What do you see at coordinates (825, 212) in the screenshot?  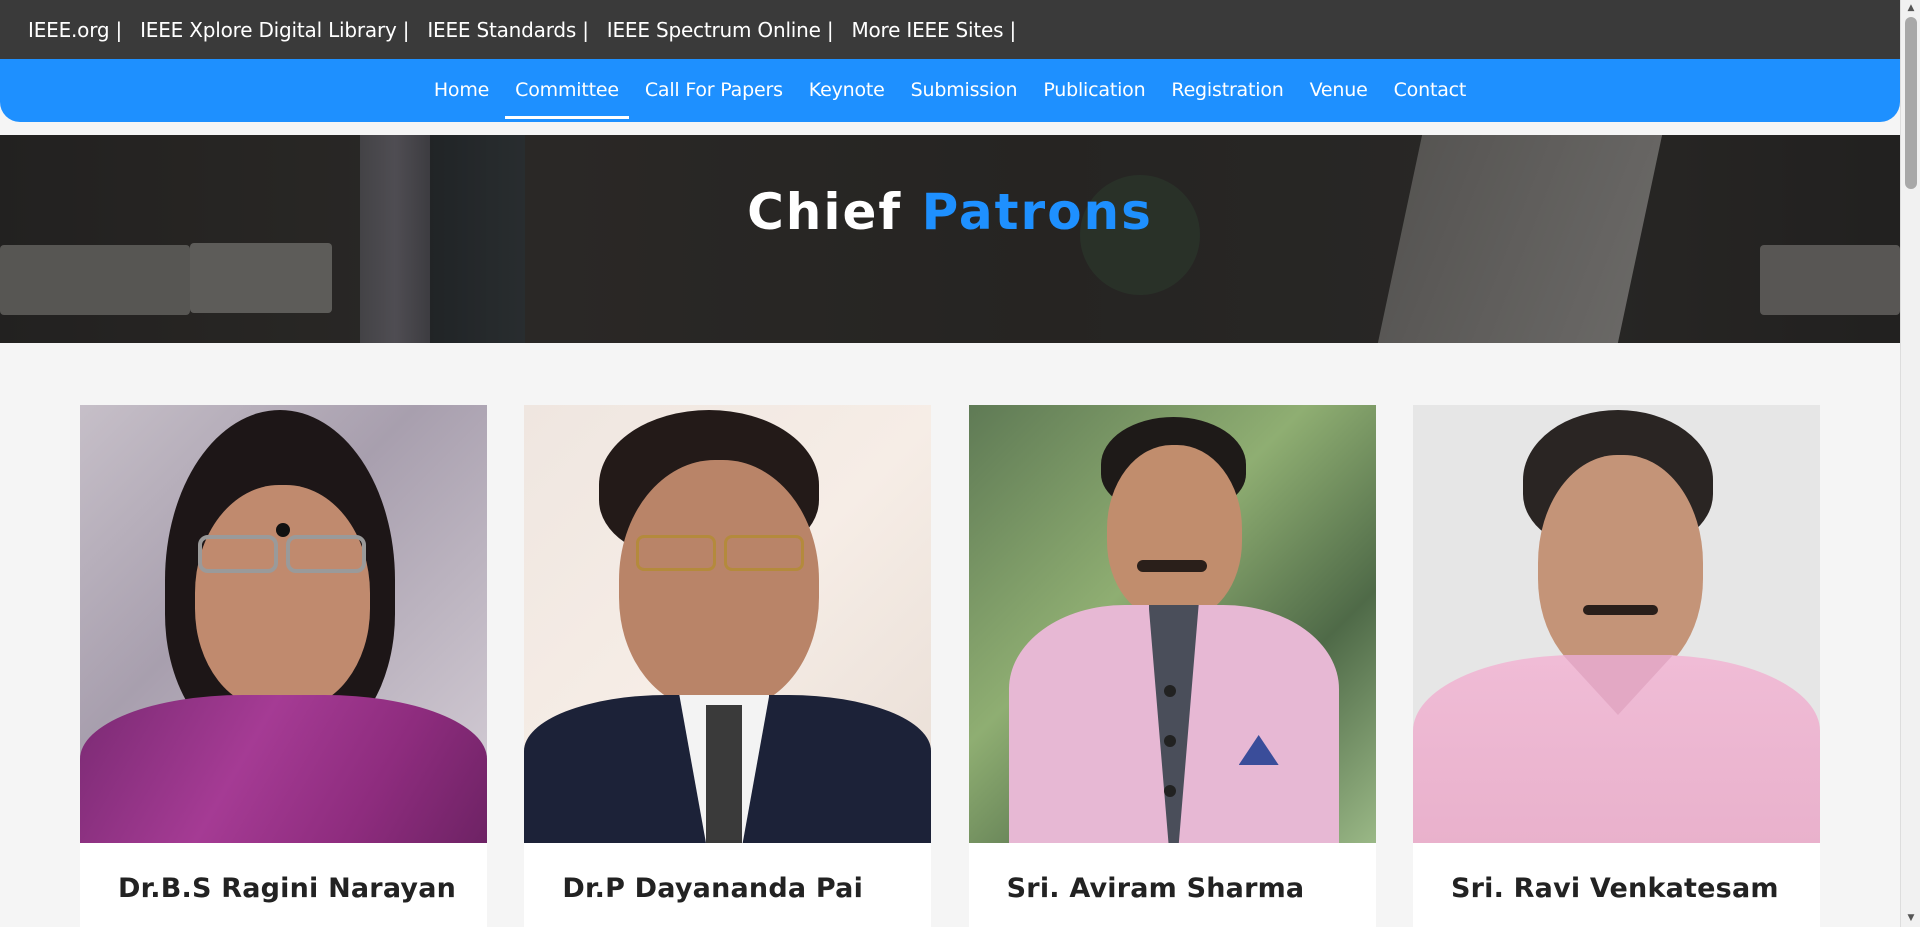 I see `title-part-chief: Chief` at bounding box center [825, 212].